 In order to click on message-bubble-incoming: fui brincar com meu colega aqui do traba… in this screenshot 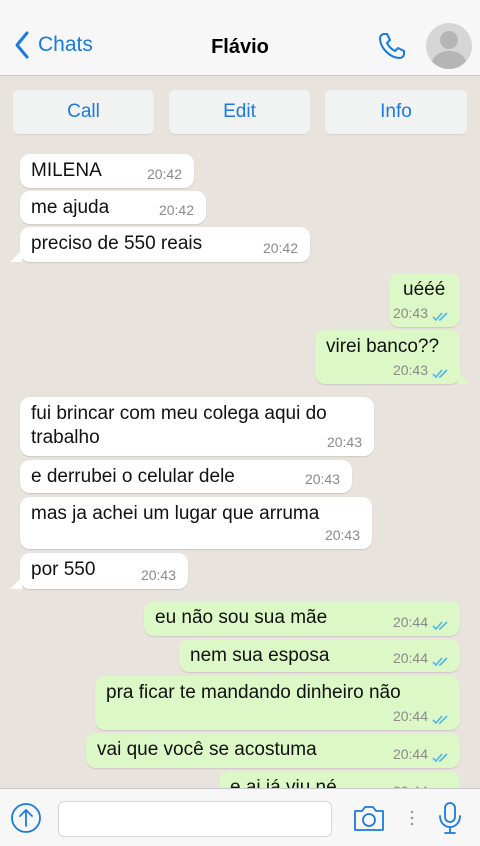, I will do `click(197, 426)`.